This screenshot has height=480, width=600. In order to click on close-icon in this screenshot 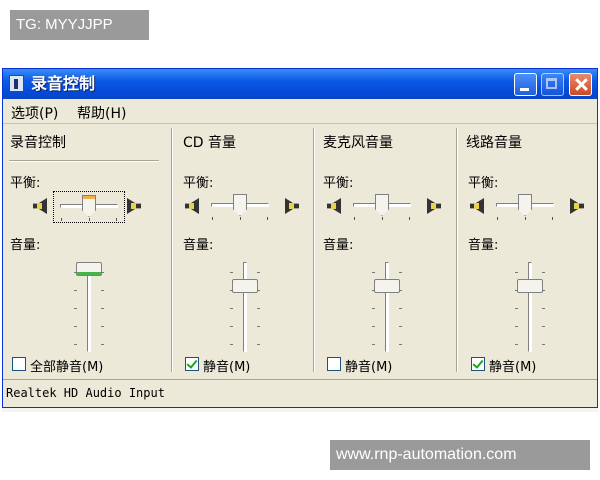, I will do `click(580, 84)`.